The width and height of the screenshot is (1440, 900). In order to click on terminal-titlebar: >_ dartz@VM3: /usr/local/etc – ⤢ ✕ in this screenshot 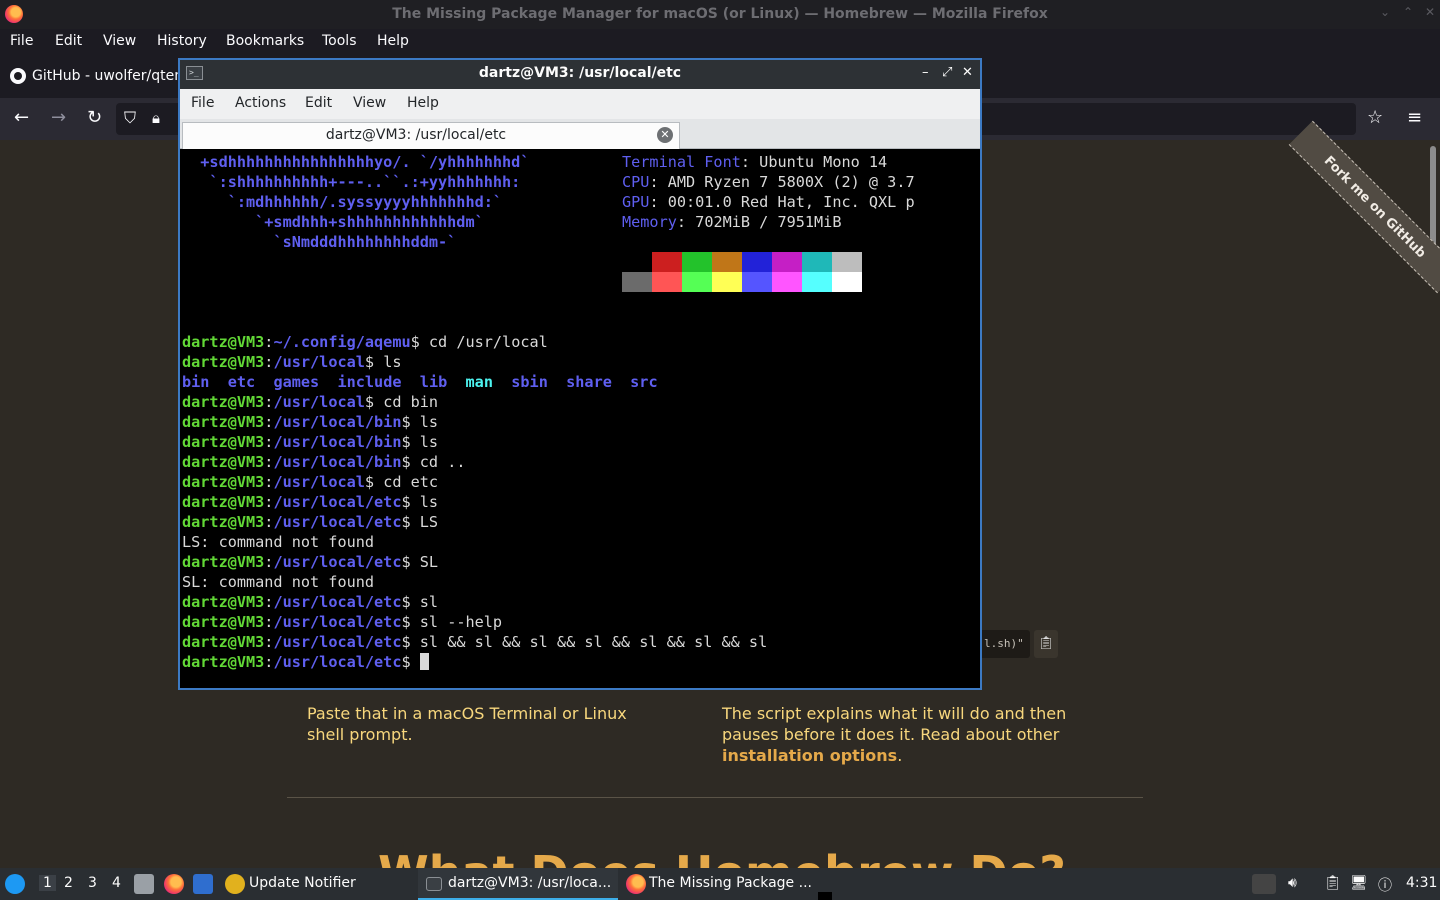, I will do `click(580, 74)`.